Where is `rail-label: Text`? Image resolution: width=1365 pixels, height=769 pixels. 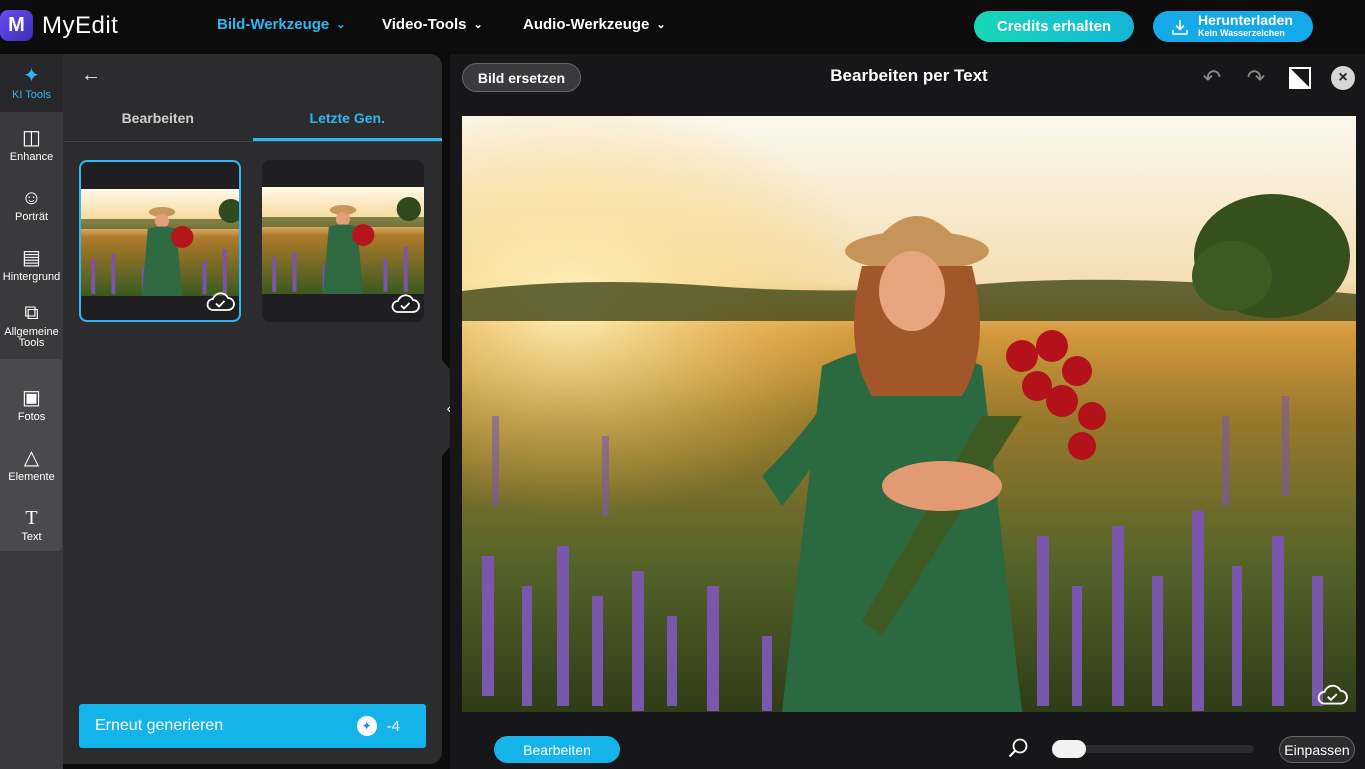
rail-label: Text is located at coordinates (31, 537).